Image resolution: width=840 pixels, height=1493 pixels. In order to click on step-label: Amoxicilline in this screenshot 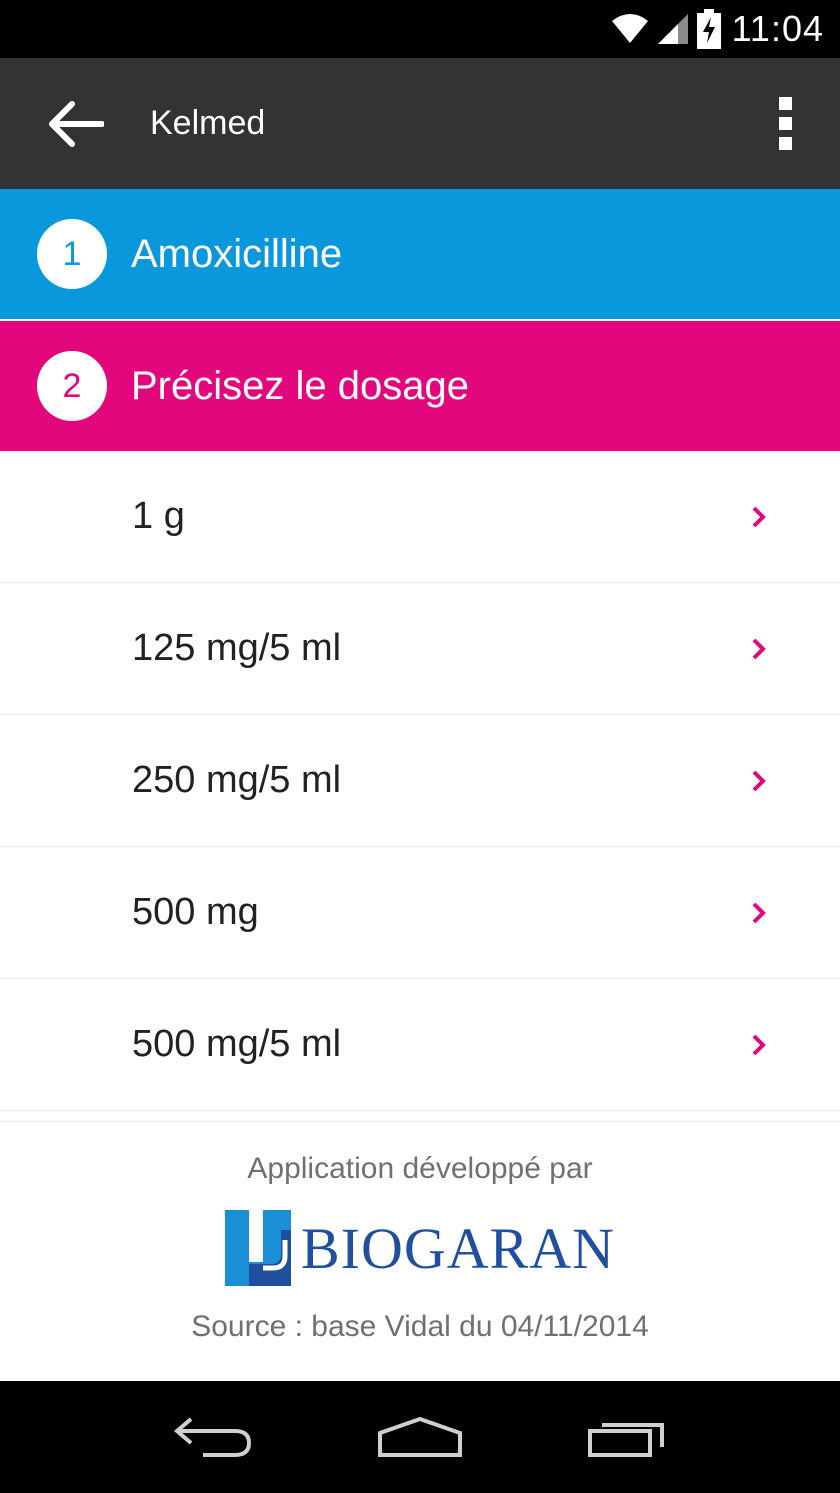, I will do `click(237, 253)`.